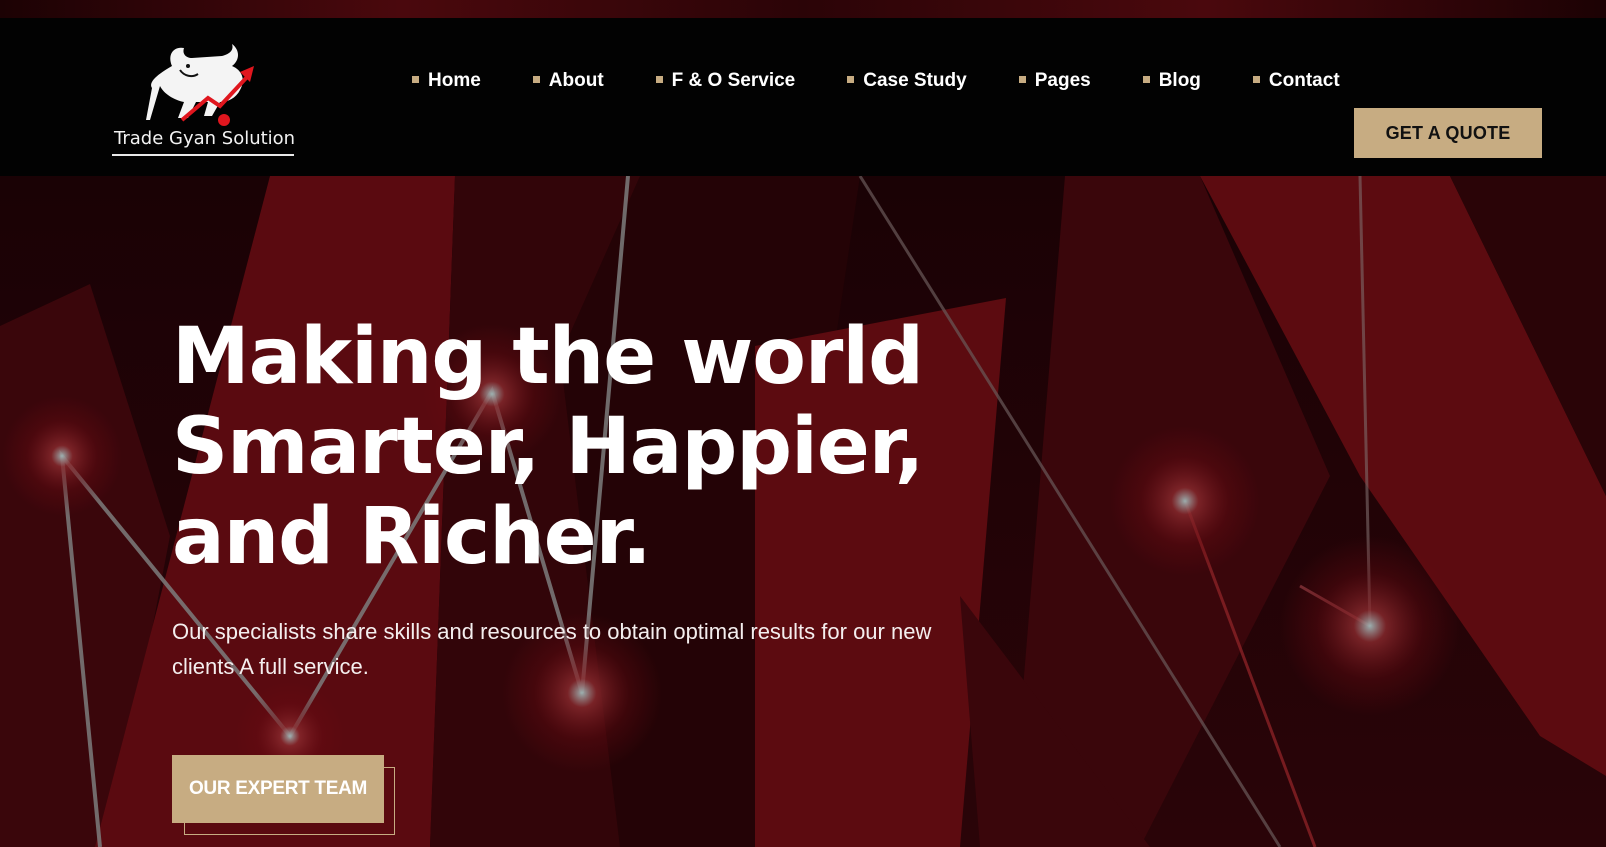  I want to click on logo-text: Trade Gyan Solution, so click(205, 138).